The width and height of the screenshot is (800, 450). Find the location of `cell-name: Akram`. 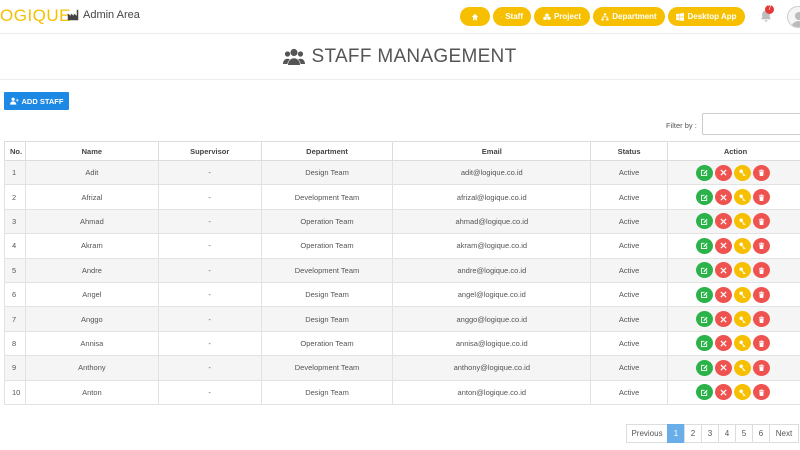

cell-name: Akram is located at coordinates (91, 246).